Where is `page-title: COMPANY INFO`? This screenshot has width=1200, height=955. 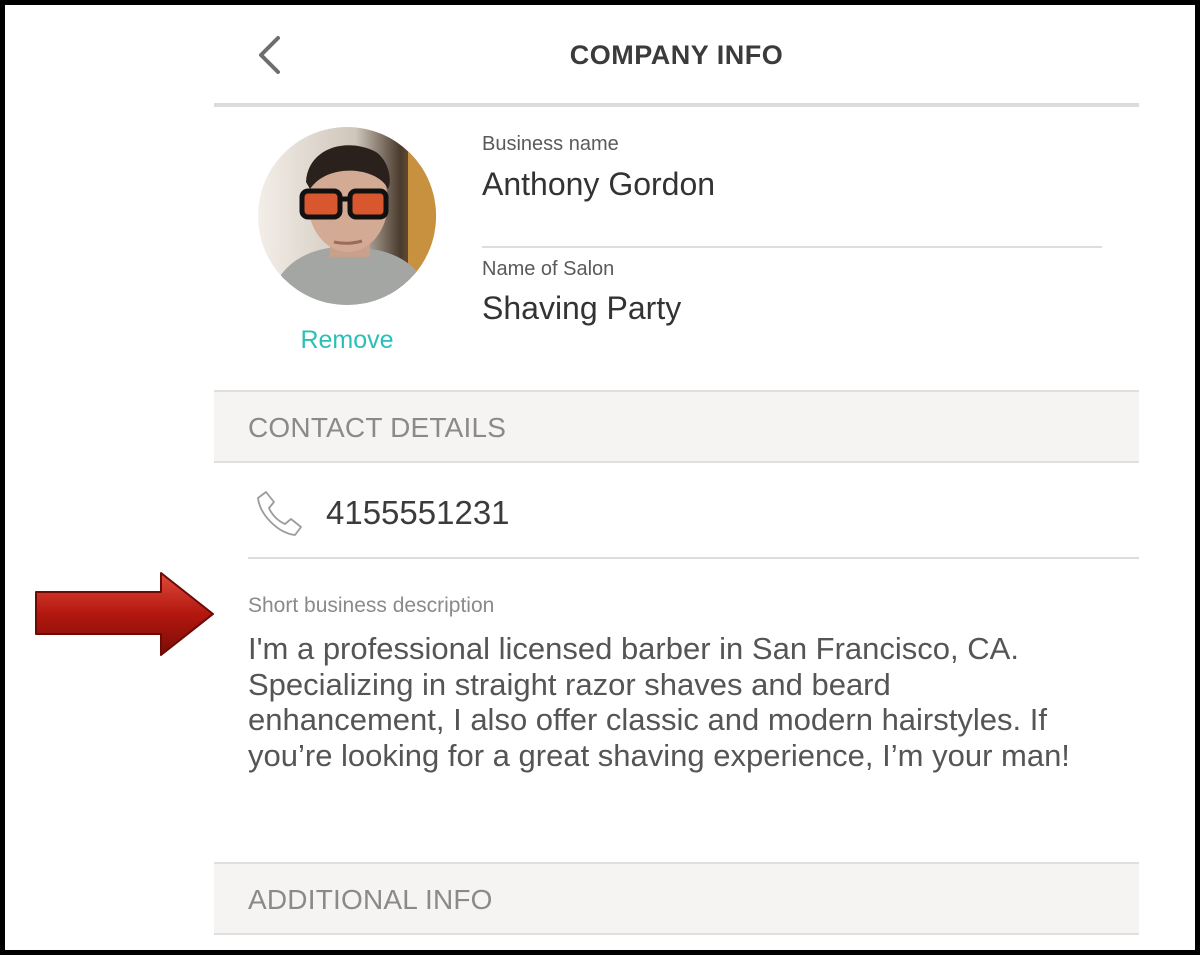
page-title: COMPANY INFO is located at coordinates (676, 55).